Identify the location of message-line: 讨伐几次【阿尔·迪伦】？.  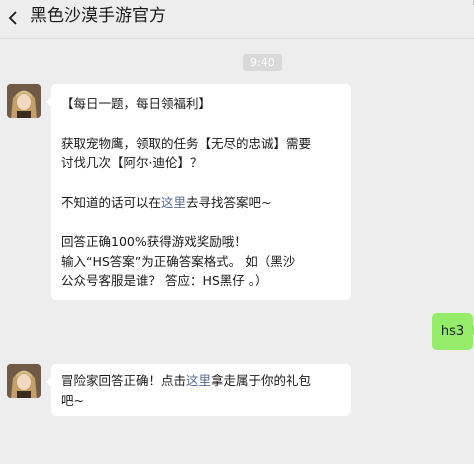
(132, 162).